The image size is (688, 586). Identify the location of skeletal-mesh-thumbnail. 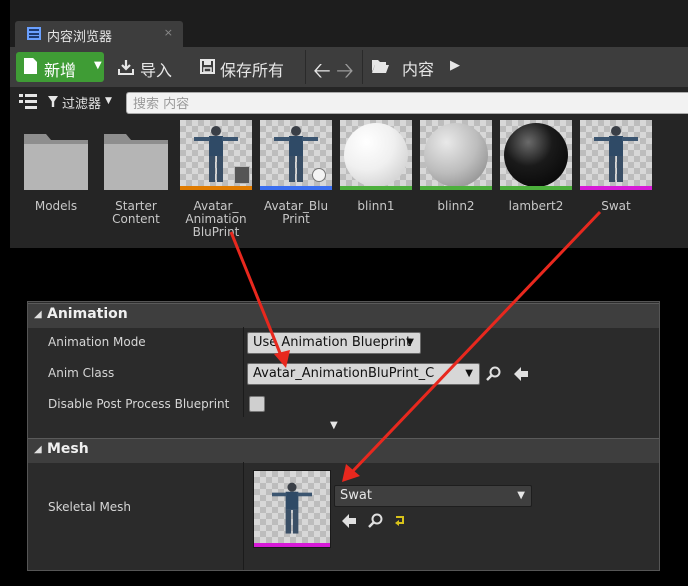
(292, 509).